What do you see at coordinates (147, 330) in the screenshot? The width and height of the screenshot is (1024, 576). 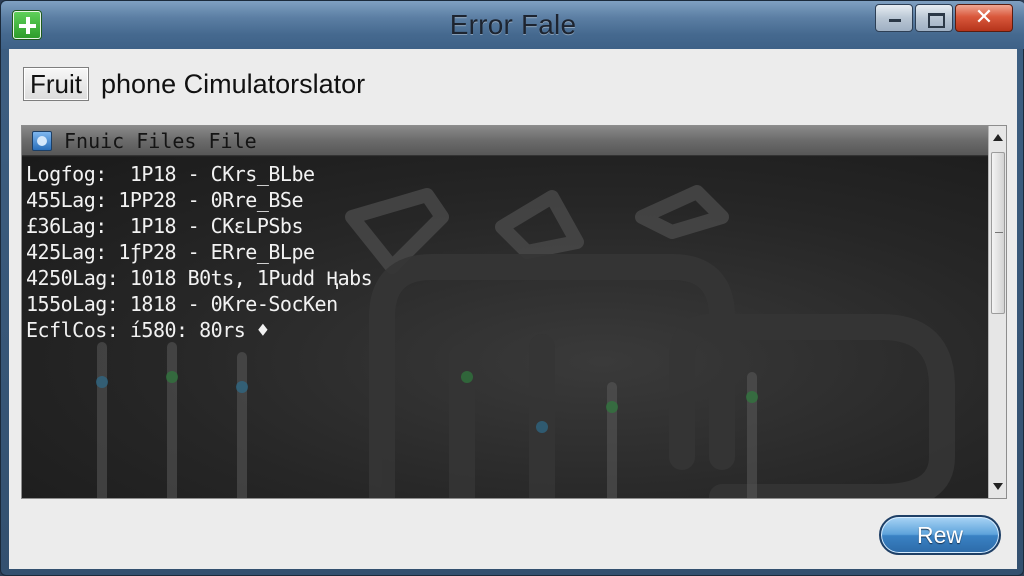 I see `log-line: EcflCos: í580: 80rs ♦` at bounding box center [147, 330].